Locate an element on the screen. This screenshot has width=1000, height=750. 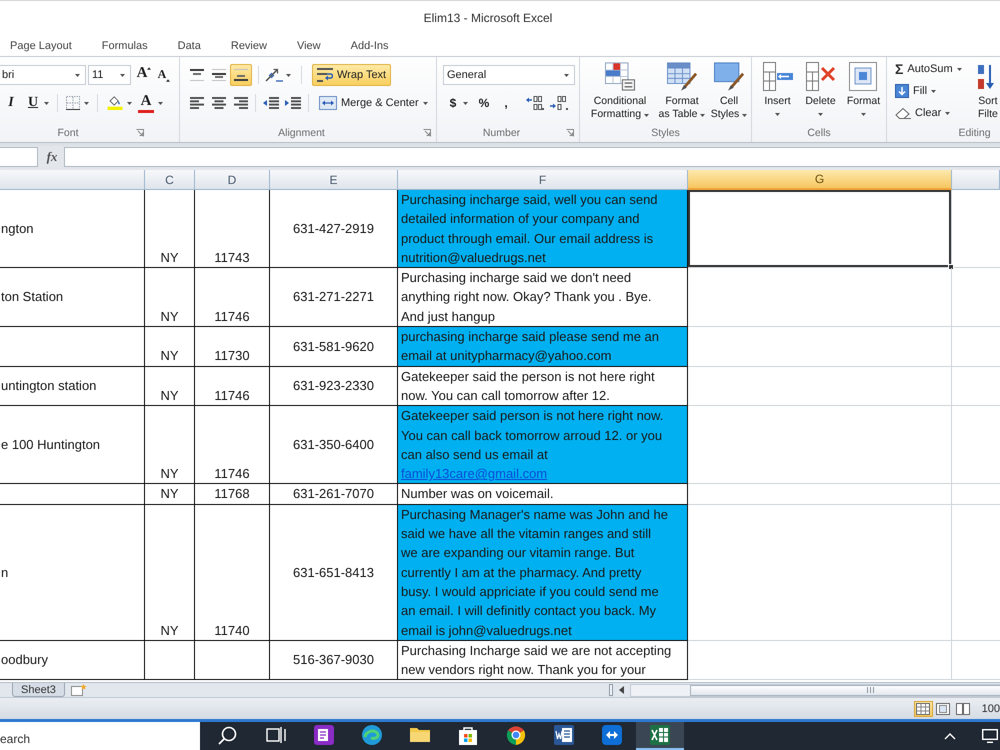
taskbar-button is located at coordinates (660, 736).